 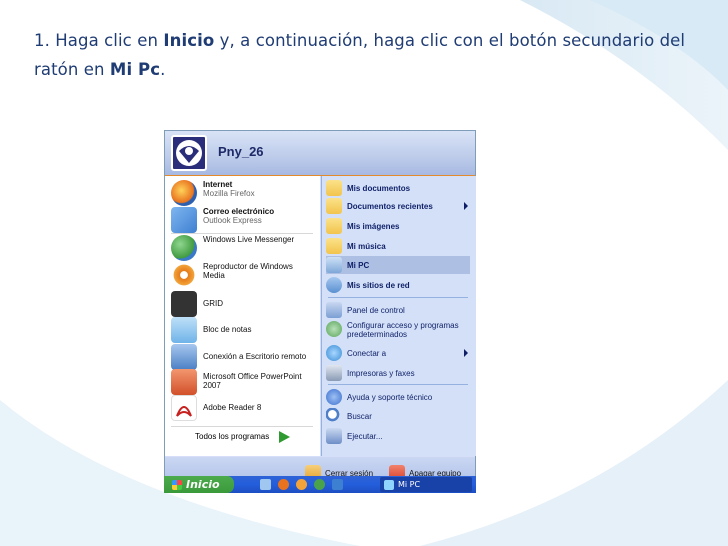 I want to click on run-icon, so click(x=334, y=436).